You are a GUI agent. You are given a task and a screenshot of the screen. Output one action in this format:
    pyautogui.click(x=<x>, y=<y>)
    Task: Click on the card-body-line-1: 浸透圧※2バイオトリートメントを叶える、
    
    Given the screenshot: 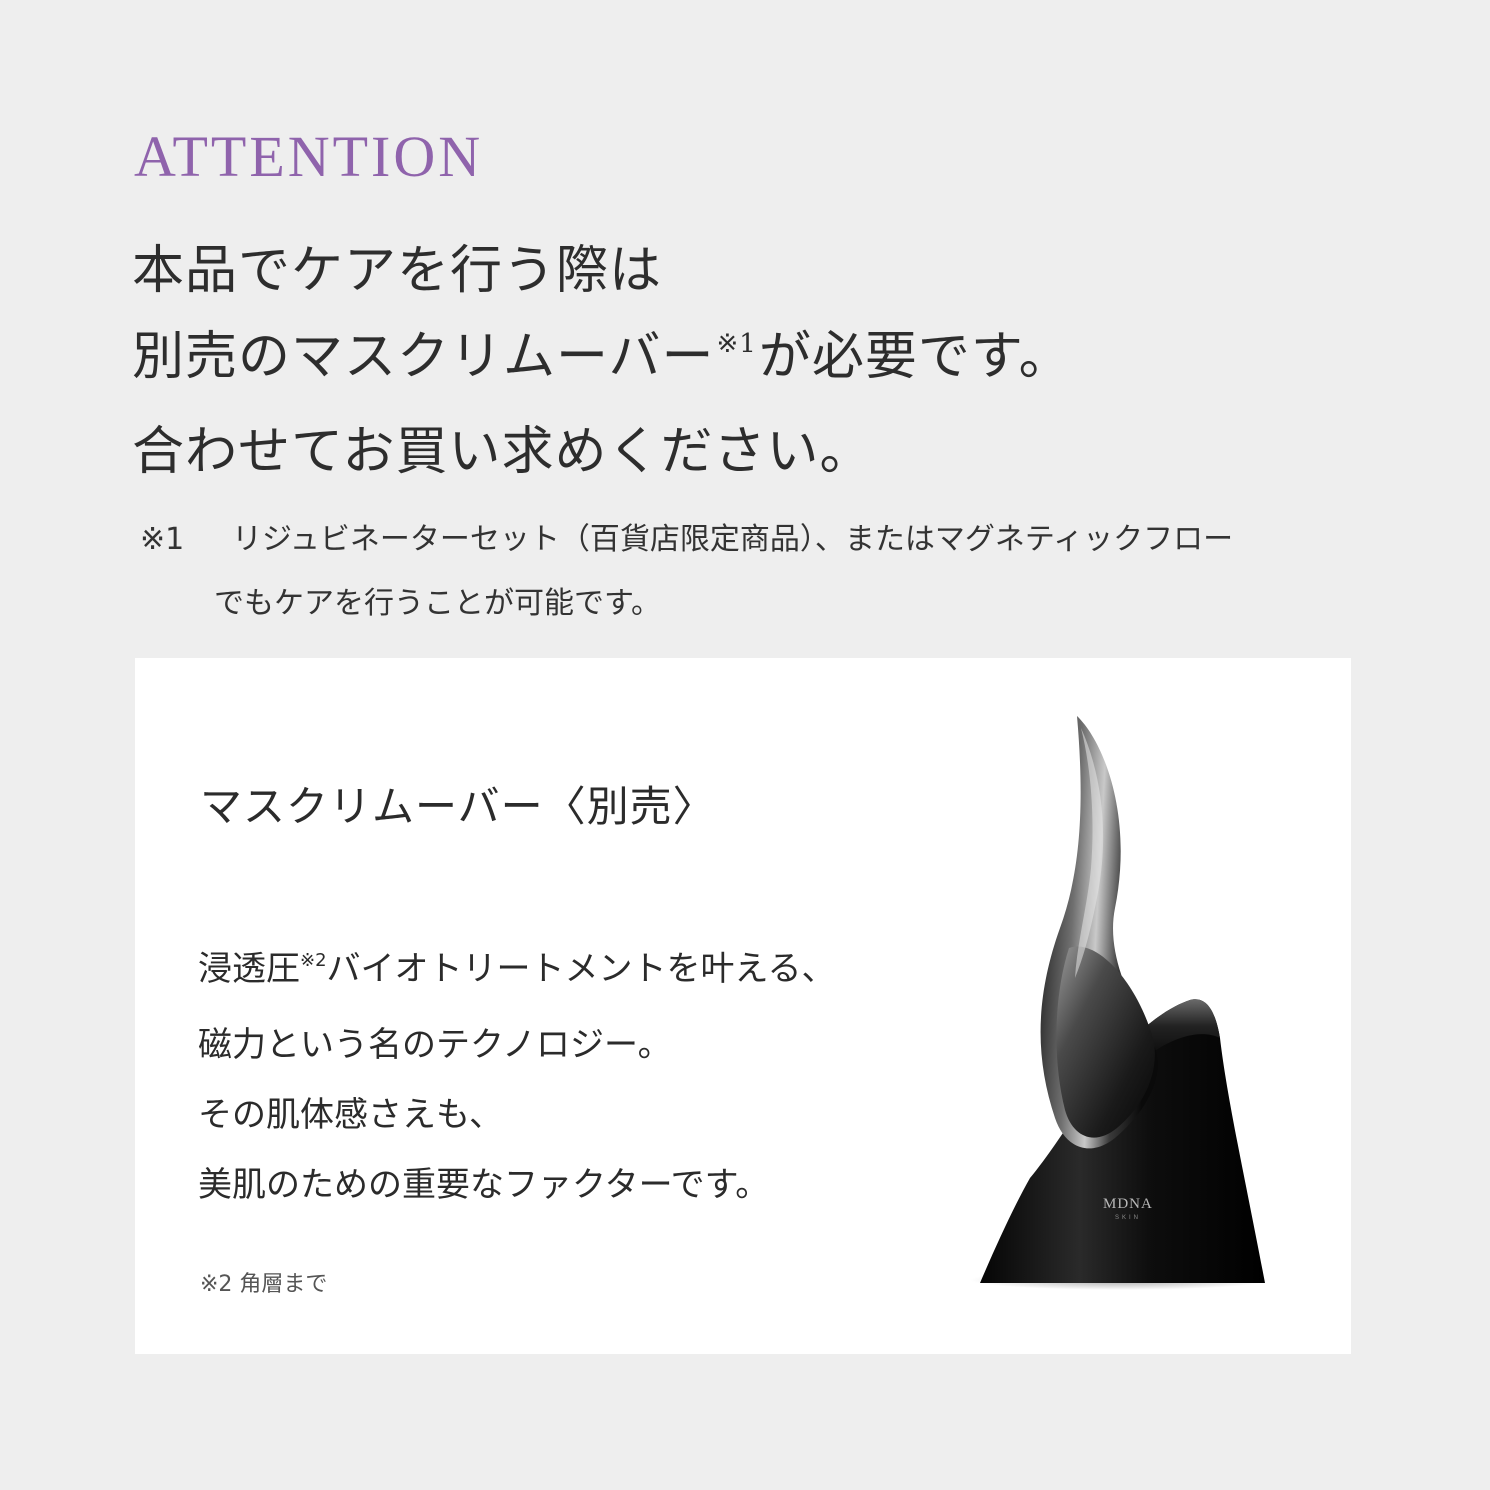 What is the action you would take?
    pyautogui.click(x=517, y=972)
    